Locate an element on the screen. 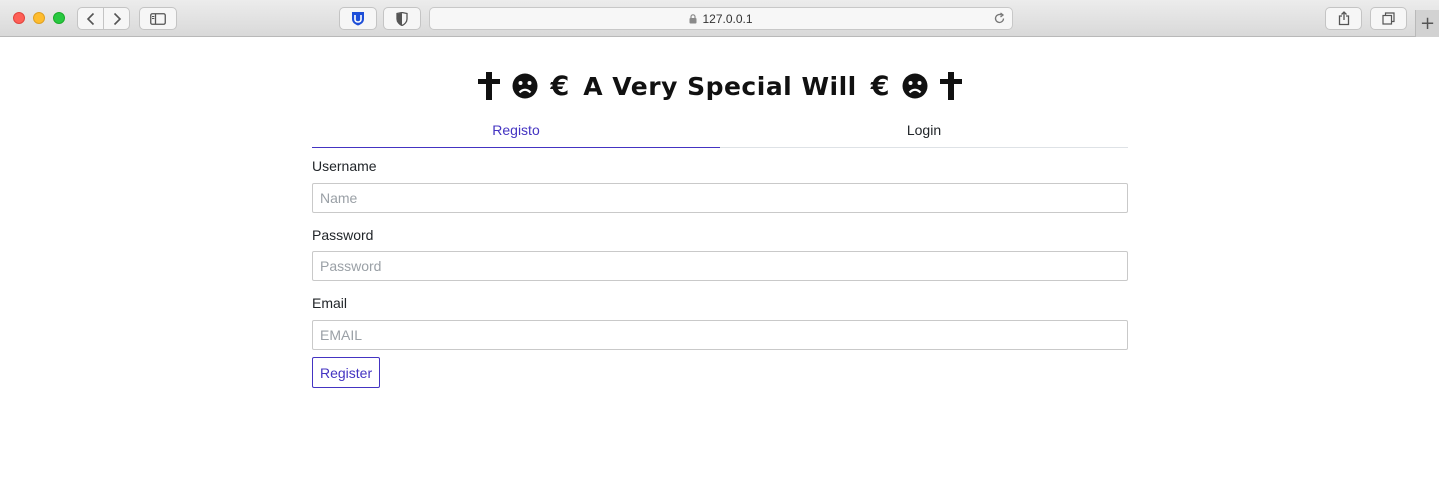  site-title: € A Very Special Will € is located at coordinates (720, 86).